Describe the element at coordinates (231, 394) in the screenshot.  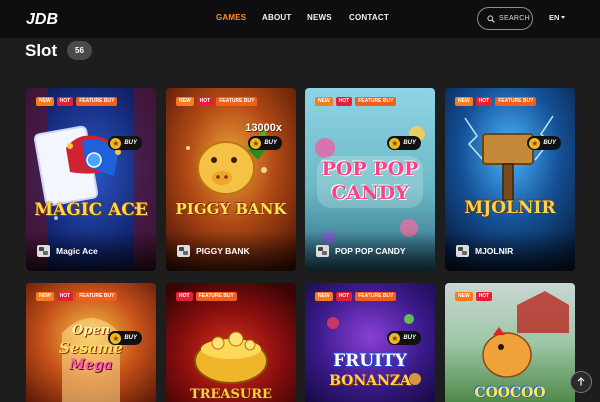
I see `game-art-title: TREASURE` at that location.